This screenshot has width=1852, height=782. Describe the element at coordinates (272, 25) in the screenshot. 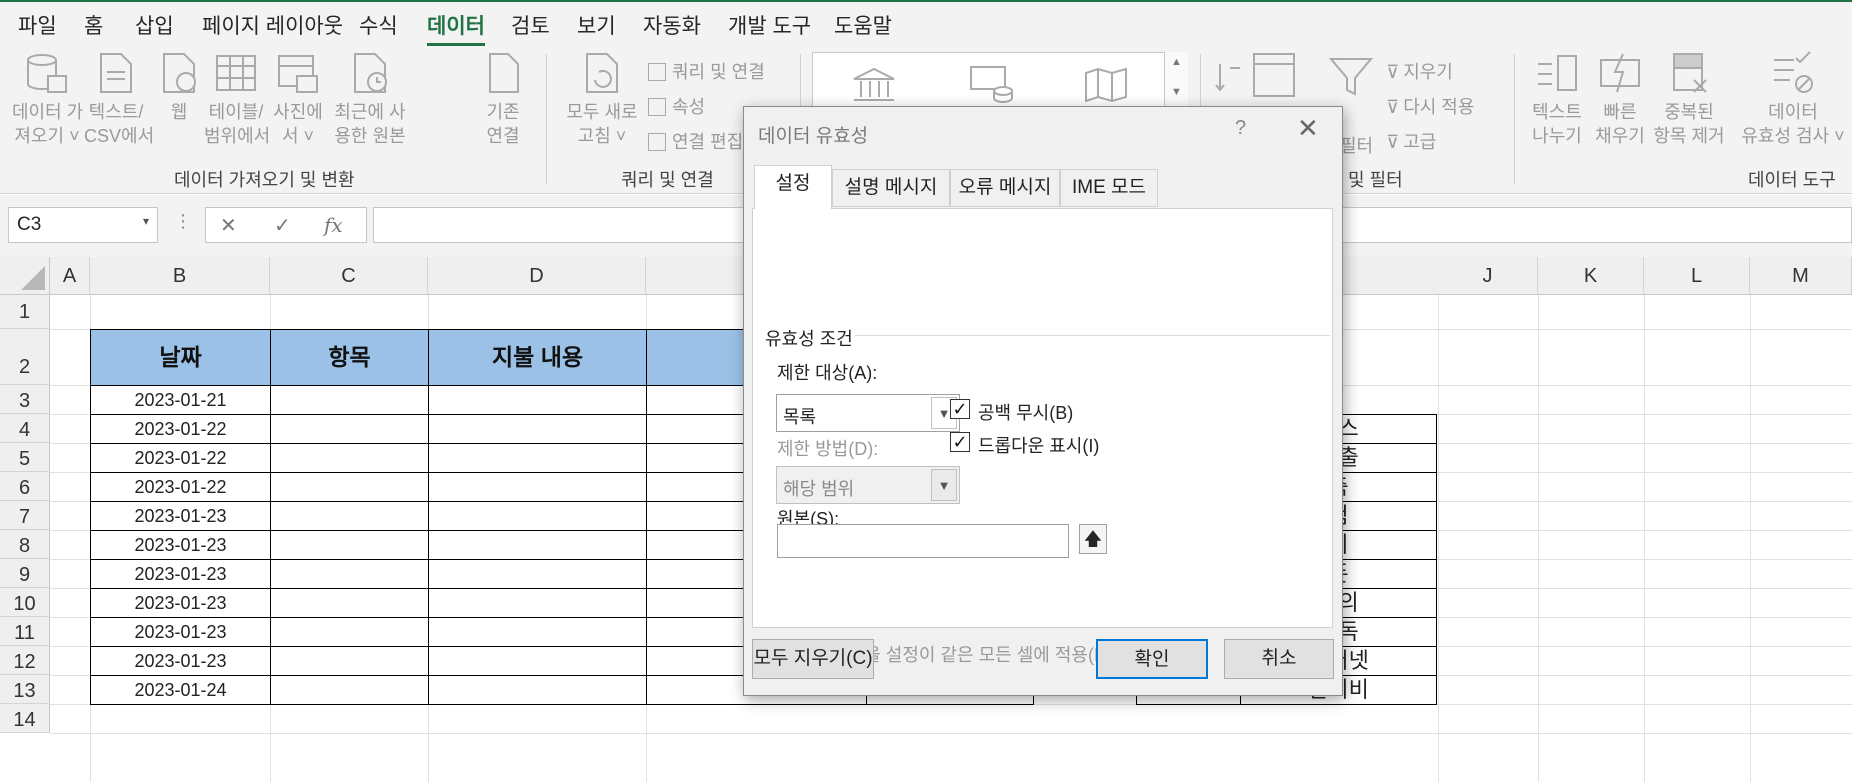

I see `tab-page-layout: 페이지 레이아웃` at that location.